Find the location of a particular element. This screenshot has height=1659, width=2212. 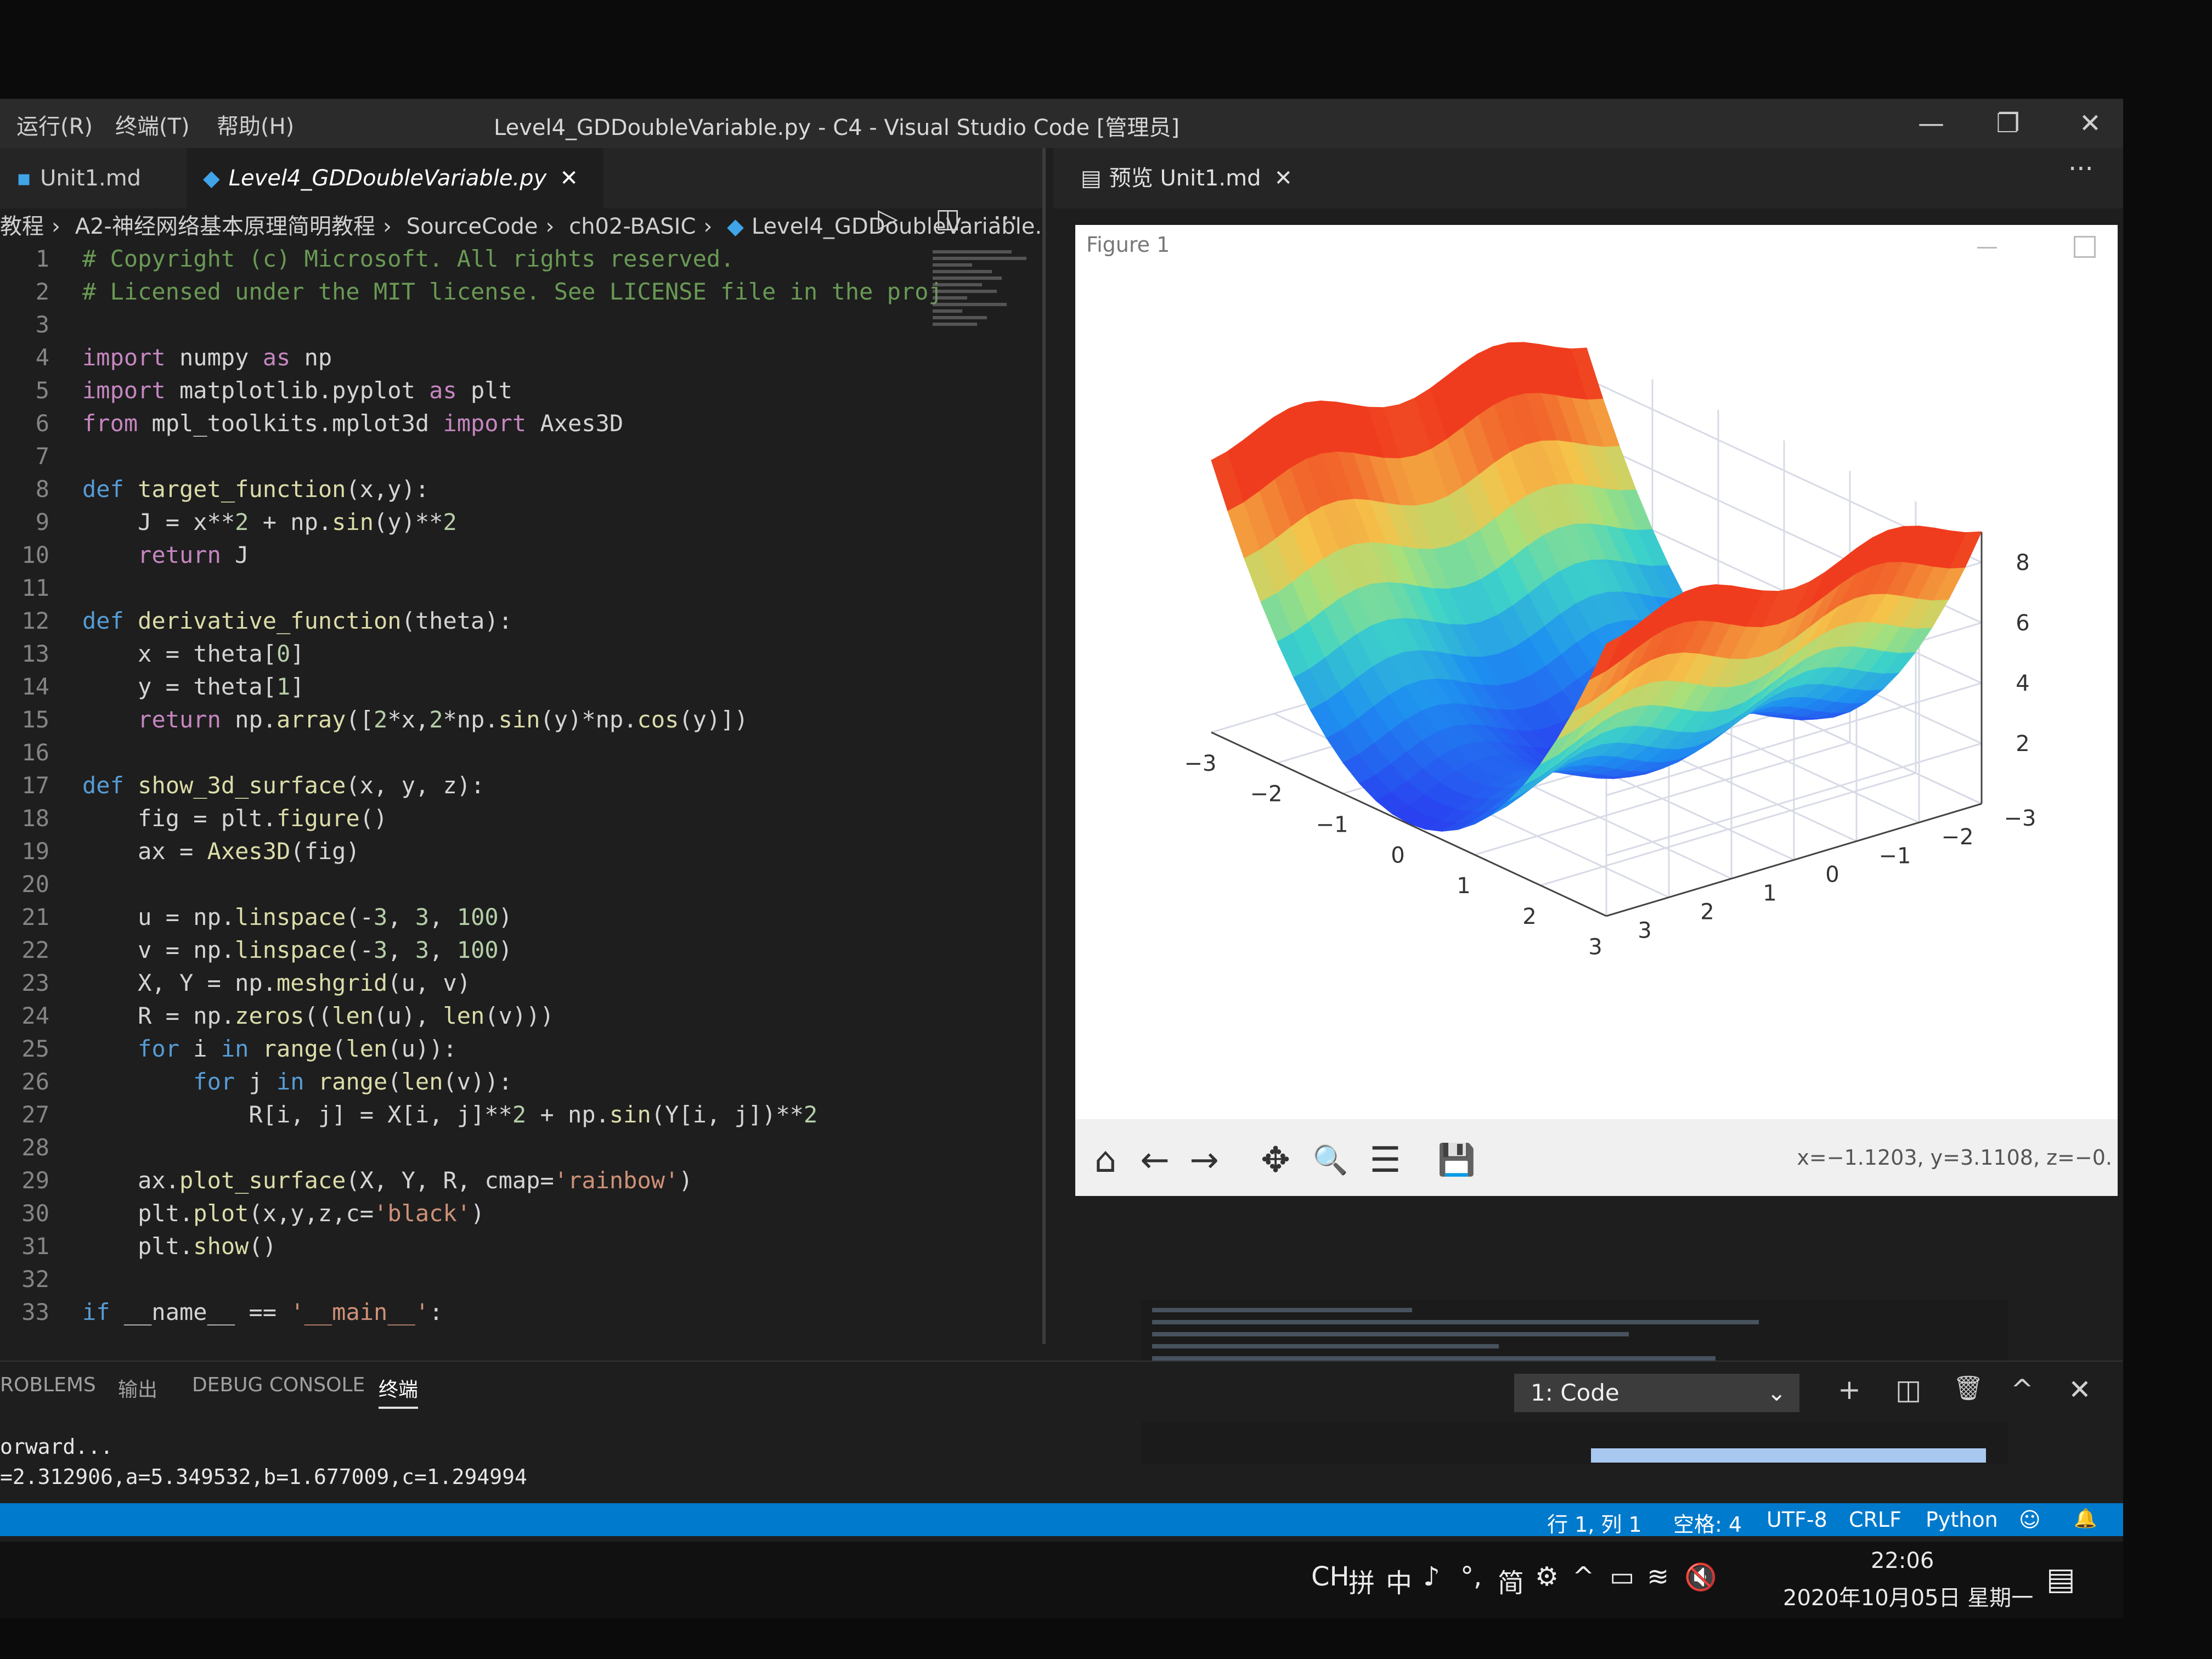

z-tick-label: 8 is located at coordinates (2022, 562).